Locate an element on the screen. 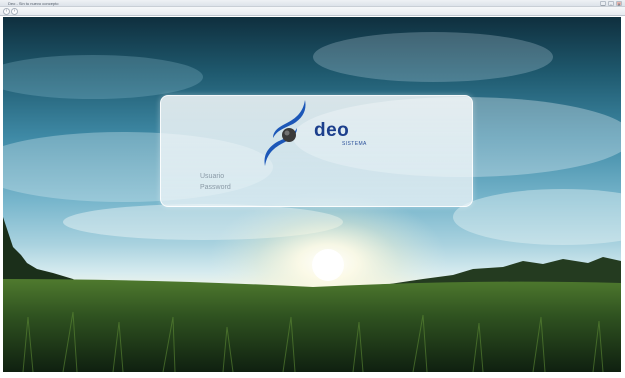 The height and width of the screenshot is (378, 625). window-title: Deo - Sin tu nuevo concepto is located at coordinates (33, 3).